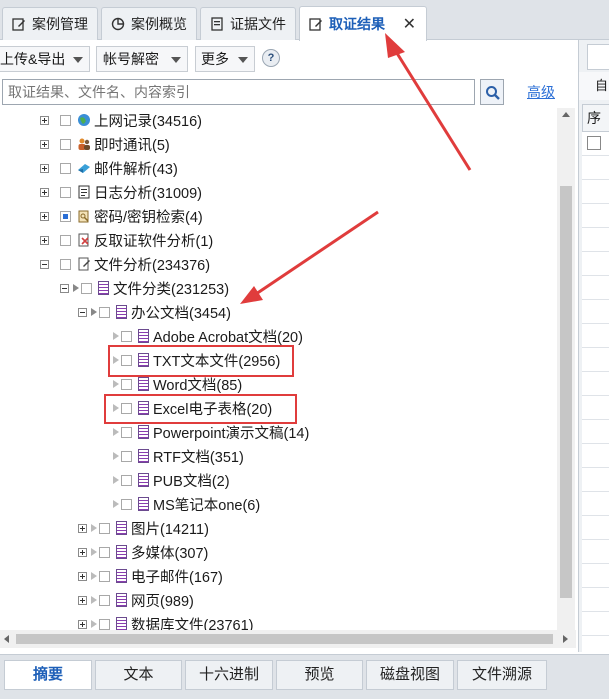  I want to click on horizontal-scrollbar, so click(288, 639).